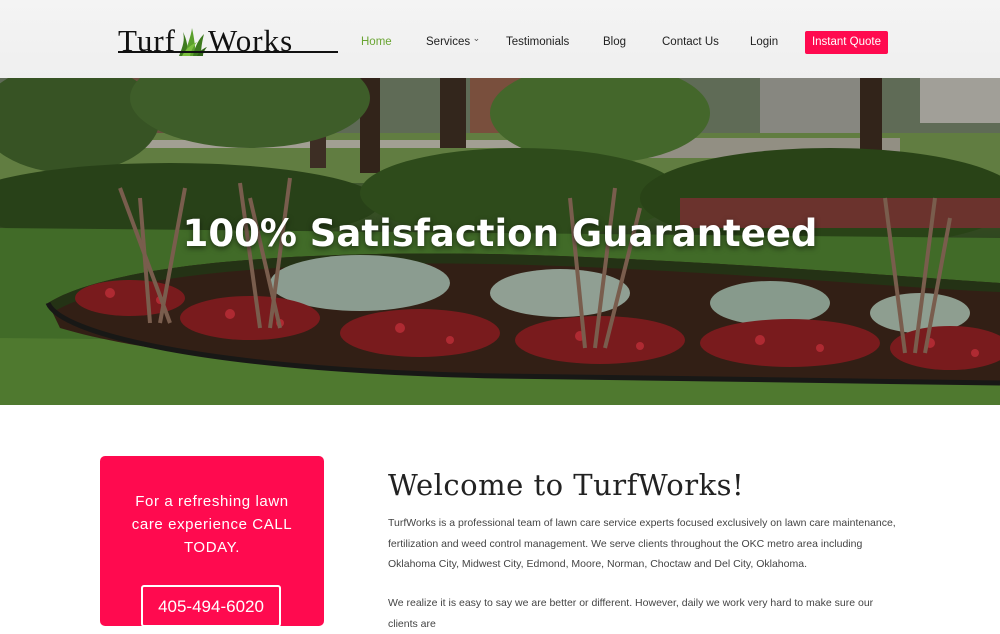 This screenshot has height=634, width=1000. Describe the element at coordinates (448, 42) in the screenshot. I see `nav-services-label: Services` at that location.